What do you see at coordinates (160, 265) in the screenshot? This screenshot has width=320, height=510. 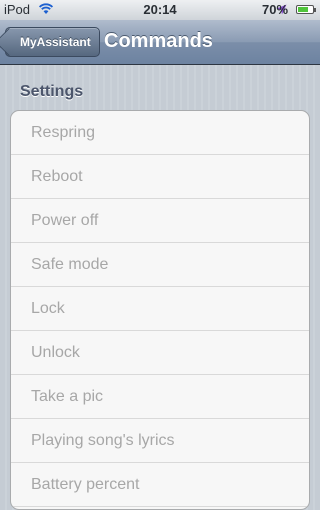 I see `list-item-safe-mode: Safe mode` at bounding box center [160, 265].